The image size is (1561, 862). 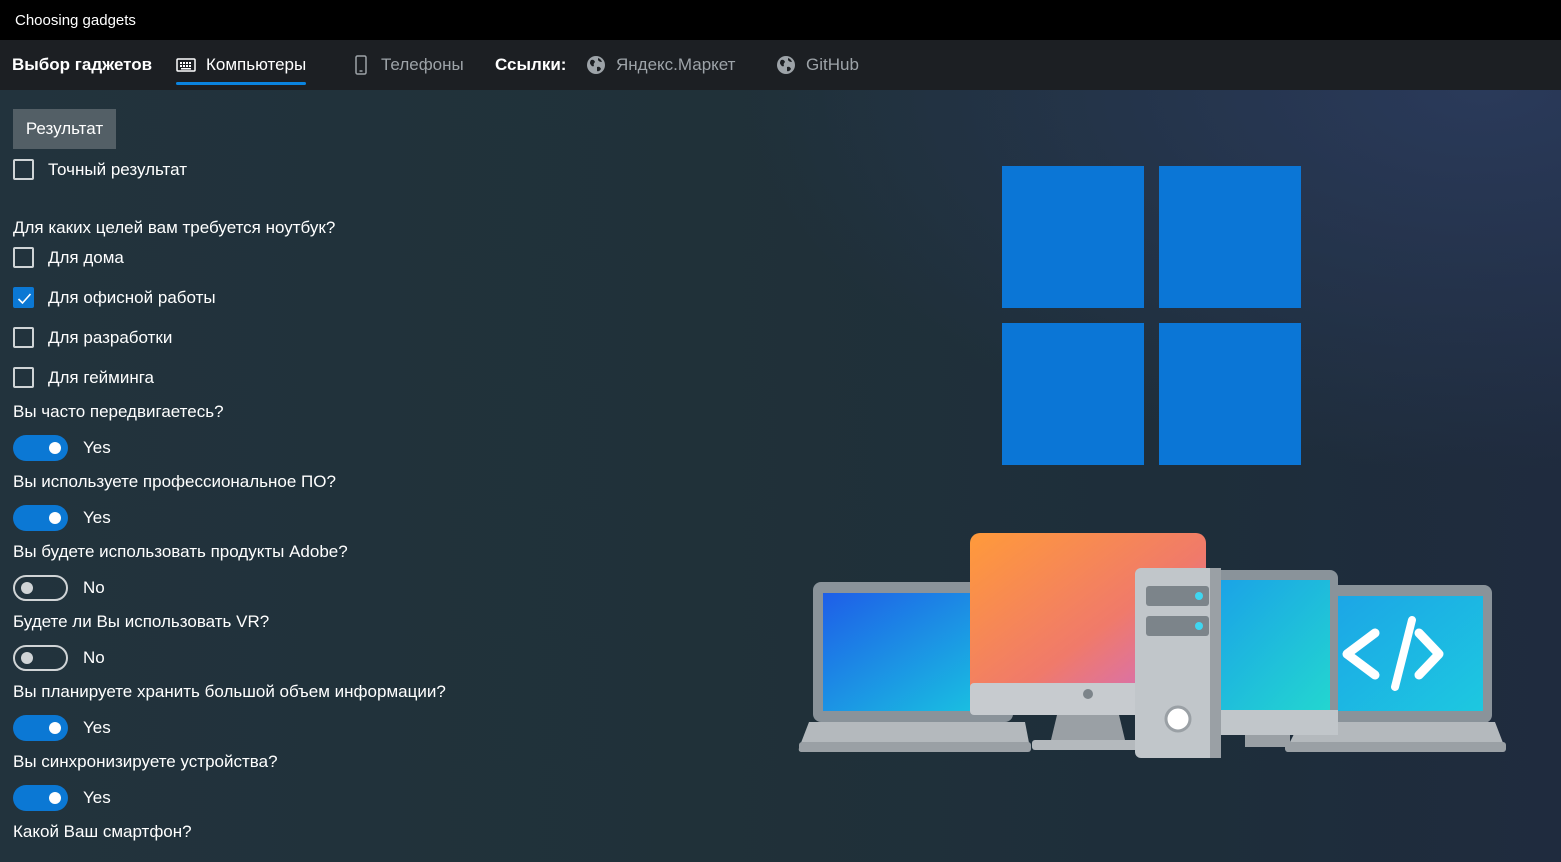 What do you see at coordinates (422, 64) in the screenshot?
I see `tab-phones-label: Телефоны` at bounding box center [422, 64].